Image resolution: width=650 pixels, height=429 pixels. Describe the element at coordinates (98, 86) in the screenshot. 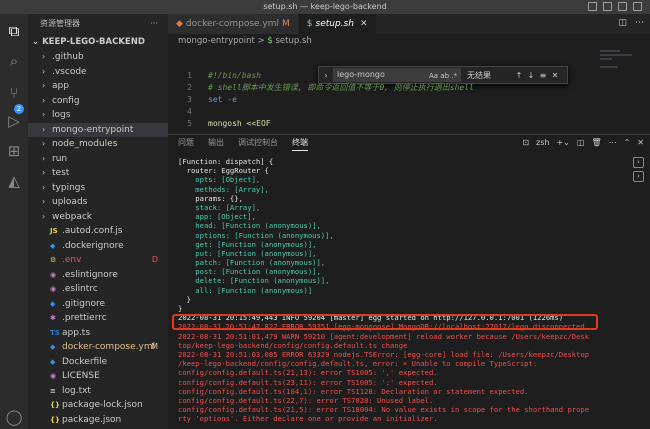

I see `folder-item: › app` at that location.